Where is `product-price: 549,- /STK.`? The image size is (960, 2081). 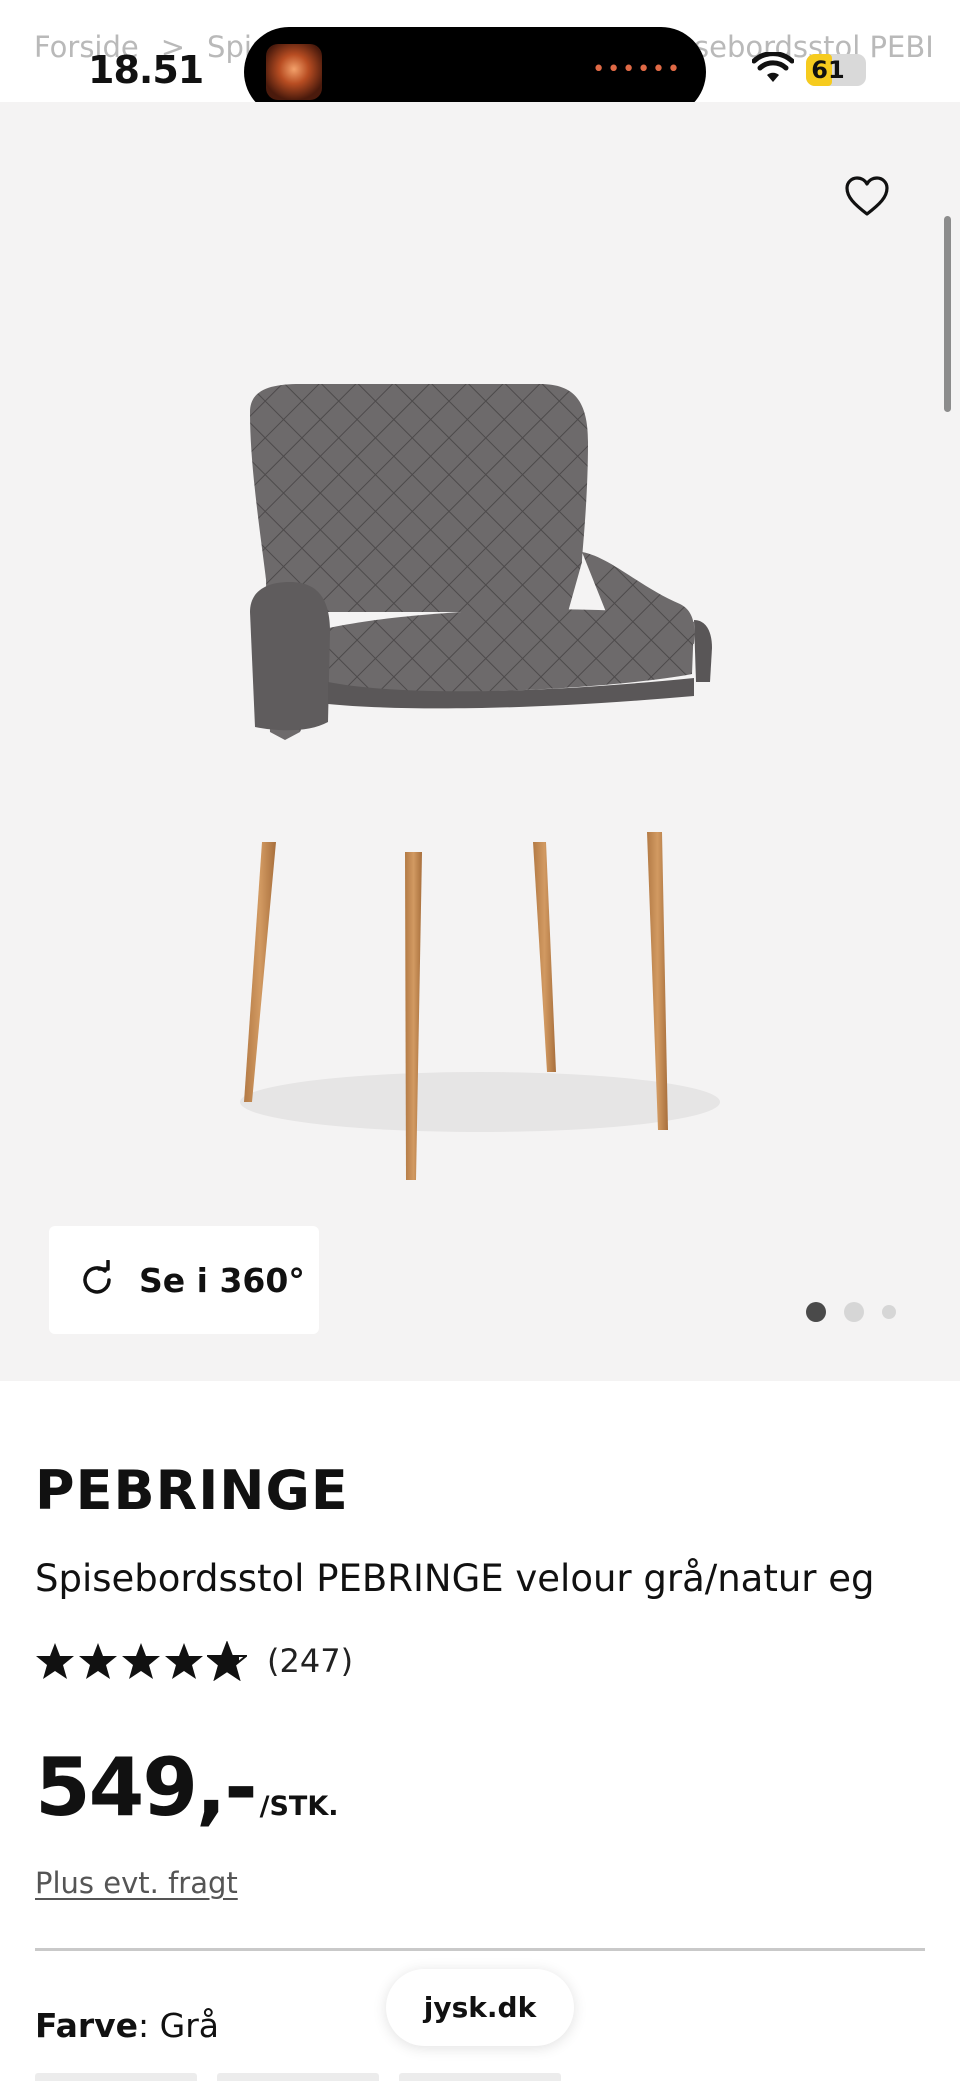
product-price: 549,- /STK. is located at coordinates (187, 1787).